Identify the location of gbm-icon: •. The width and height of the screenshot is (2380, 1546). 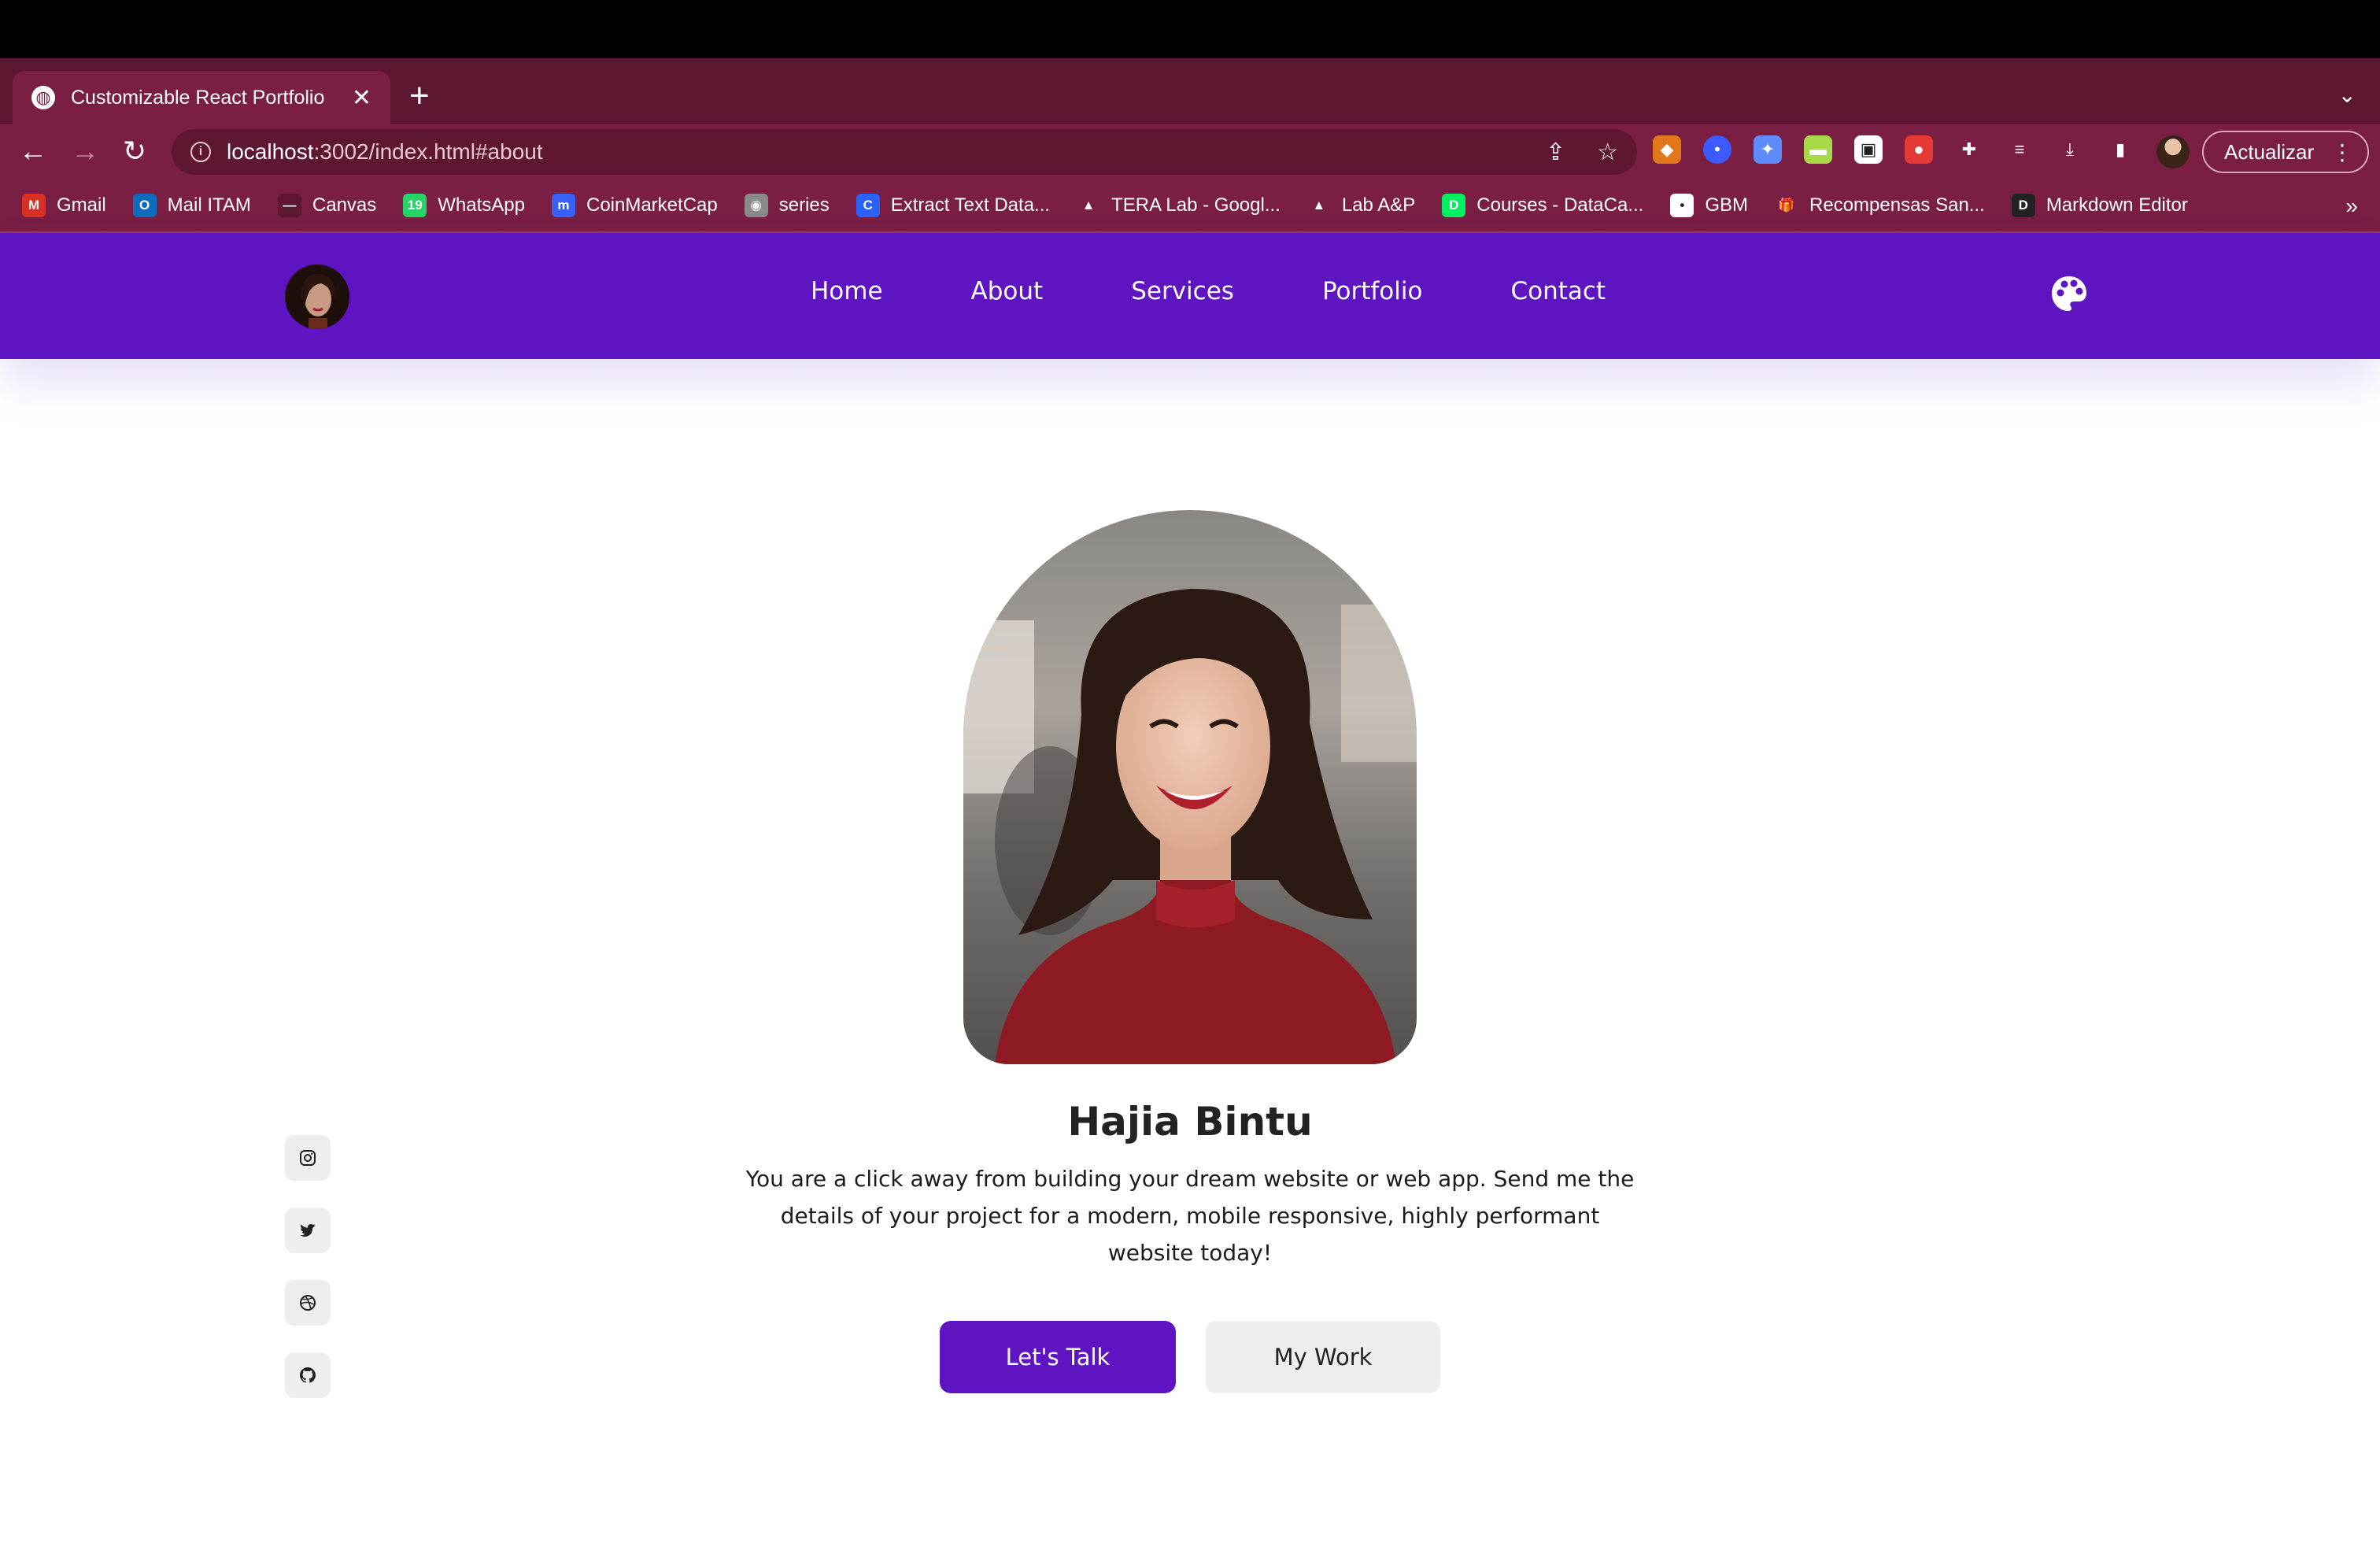
(1682, 205).